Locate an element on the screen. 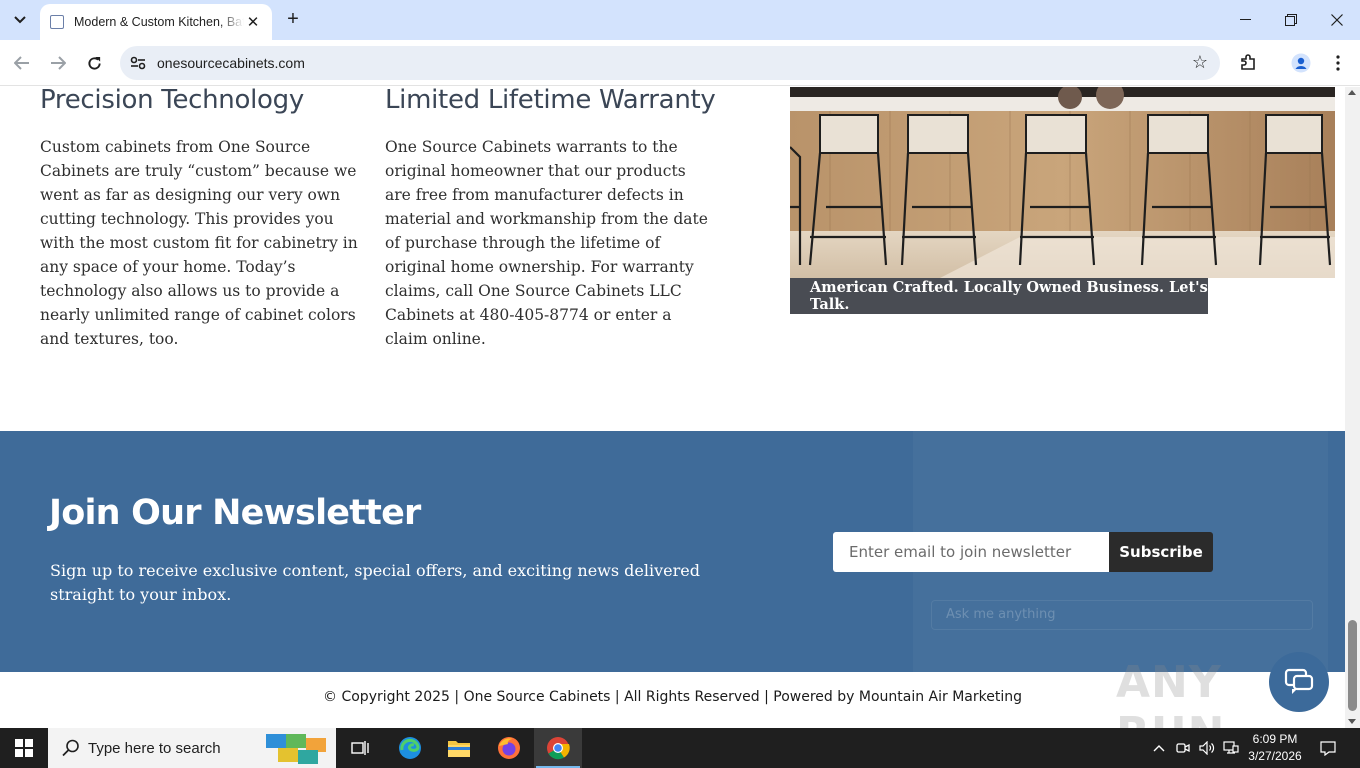 Image resolution: width=1360 pixels, height=768 pixels. edge-browser-icon is located at coordinates (410, 748).